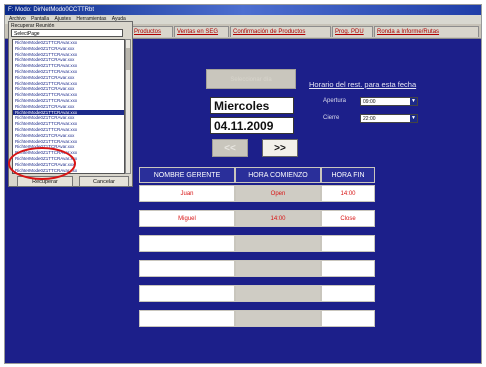 This screenshot has width=486, height=367. What do you see at coordinates (278, 193) in the screenshot?
I see `cell-start: Open` at bounding box center [278, 193].